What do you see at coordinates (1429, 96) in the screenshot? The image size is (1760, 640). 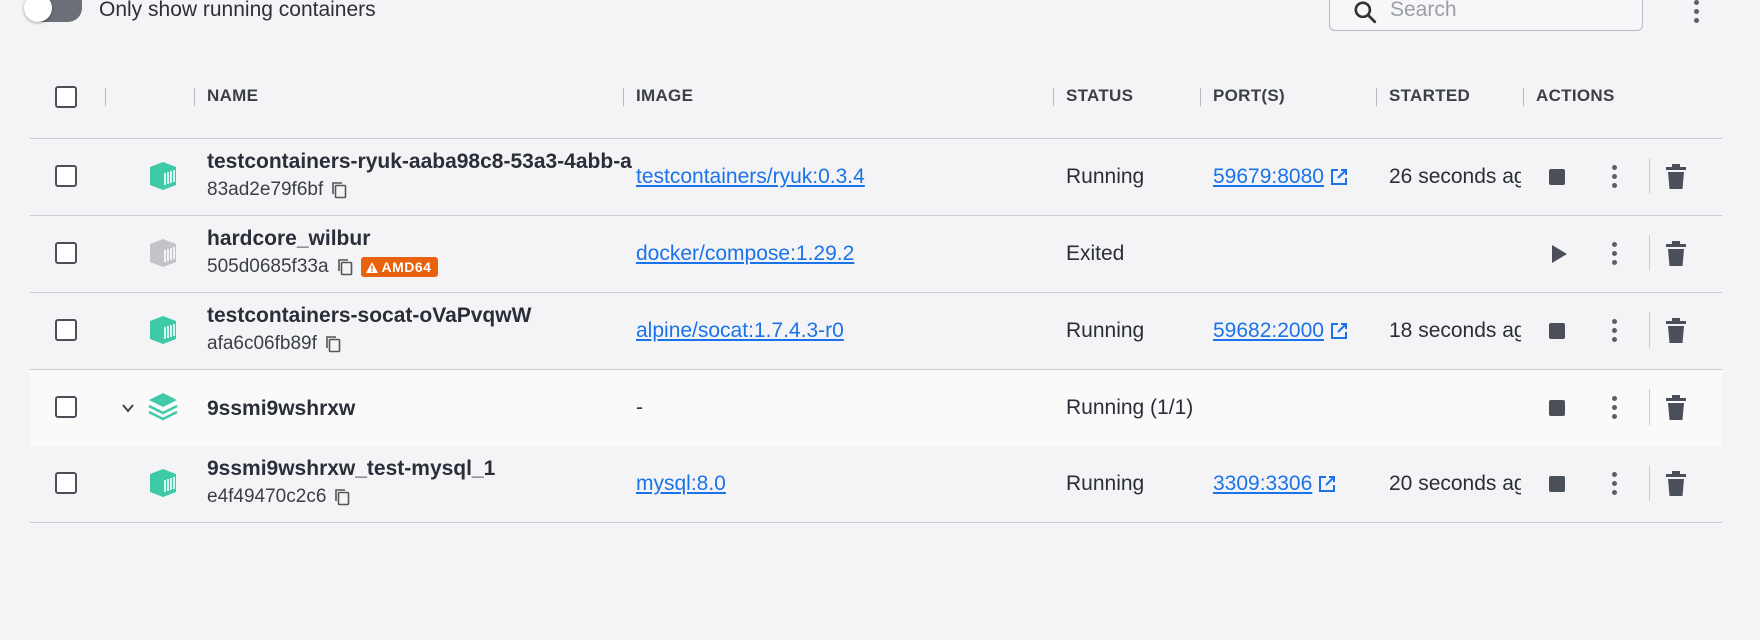 I see `column-header-started: STARTED` at bounding box center [1429, 96].